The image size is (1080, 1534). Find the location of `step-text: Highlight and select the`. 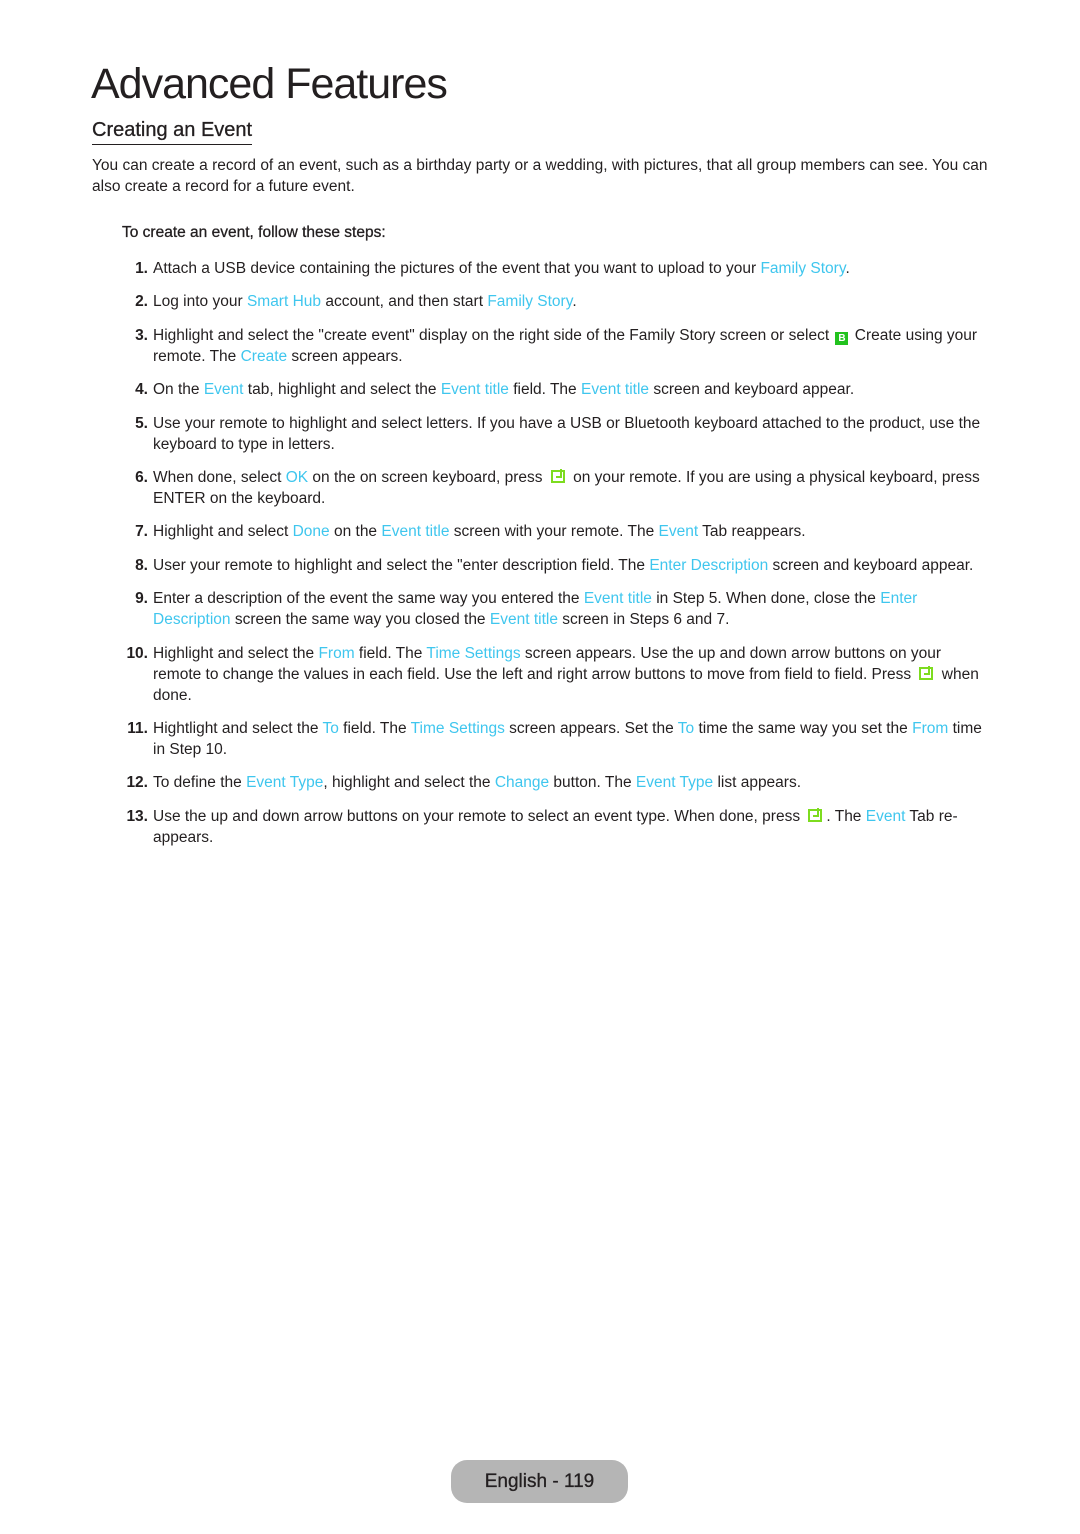

step-text: Highlight and select the is located at coordinates (236, 653).